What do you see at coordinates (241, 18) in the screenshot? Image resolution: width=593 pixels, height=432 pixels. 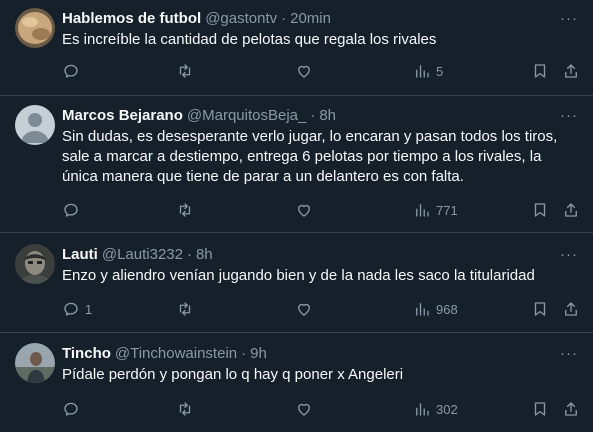 I see `author-handle: @gastontv` at bounding box center [241, 18].